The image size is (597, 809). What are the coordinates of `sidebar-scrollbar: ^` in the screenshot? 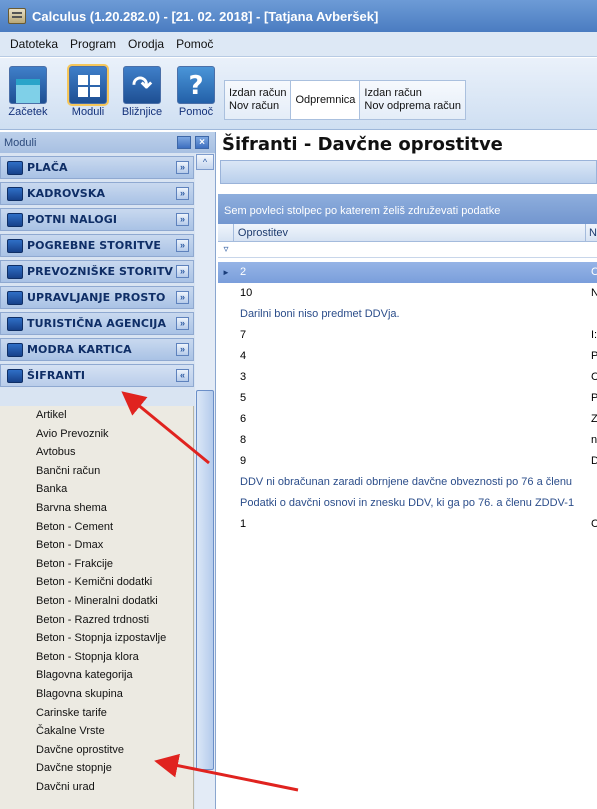 It's located at (205, 481).